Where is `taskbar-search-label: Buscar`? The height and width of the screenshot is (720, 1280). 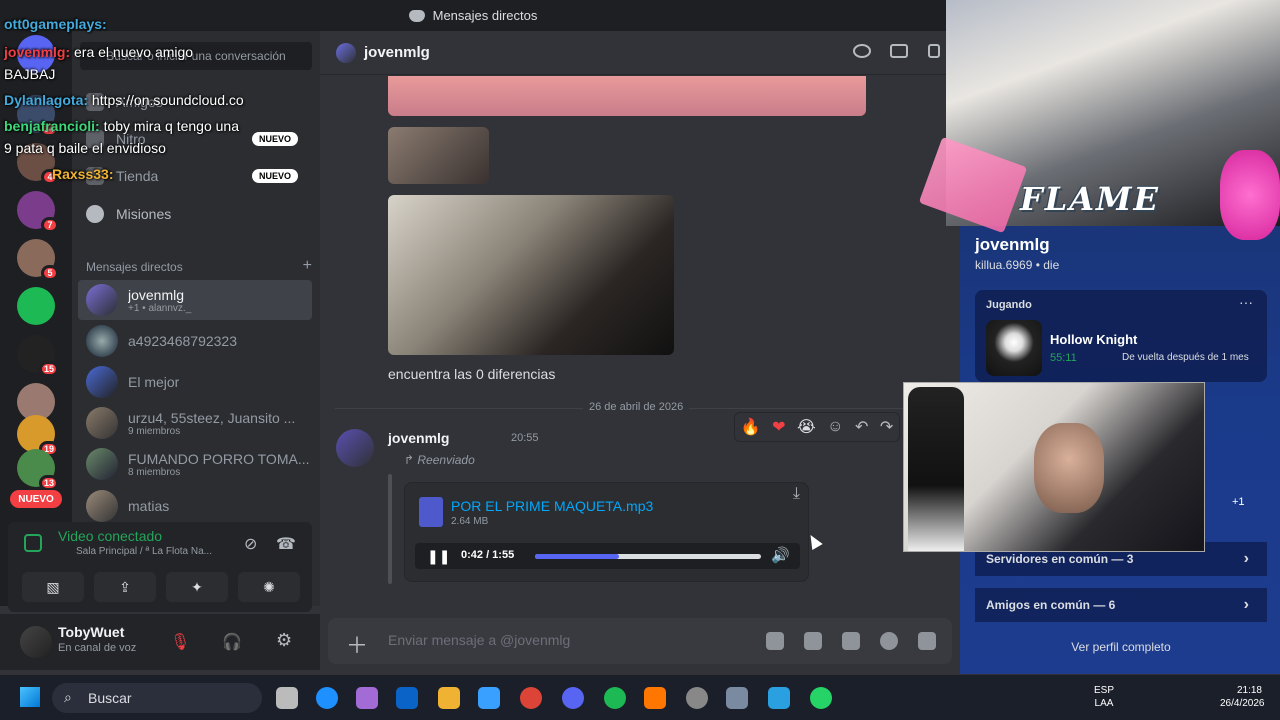 taskbar-search-label: Buscar is located at coordinates (110, 698).